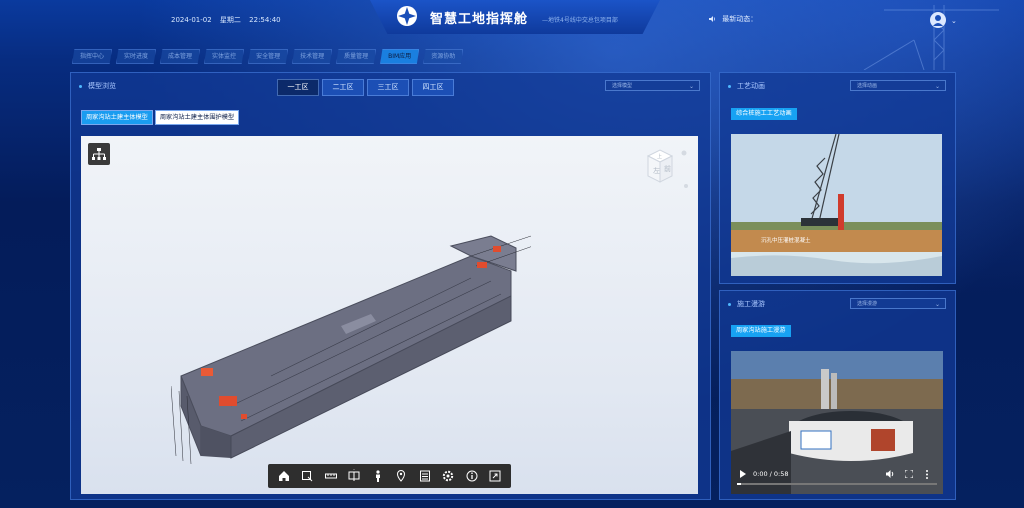 This screenshot has height=508, width=1024. What do you see at coordinates (378, 476) in the screenshot?
I see `person-icon` at bounding box center [378, 476].